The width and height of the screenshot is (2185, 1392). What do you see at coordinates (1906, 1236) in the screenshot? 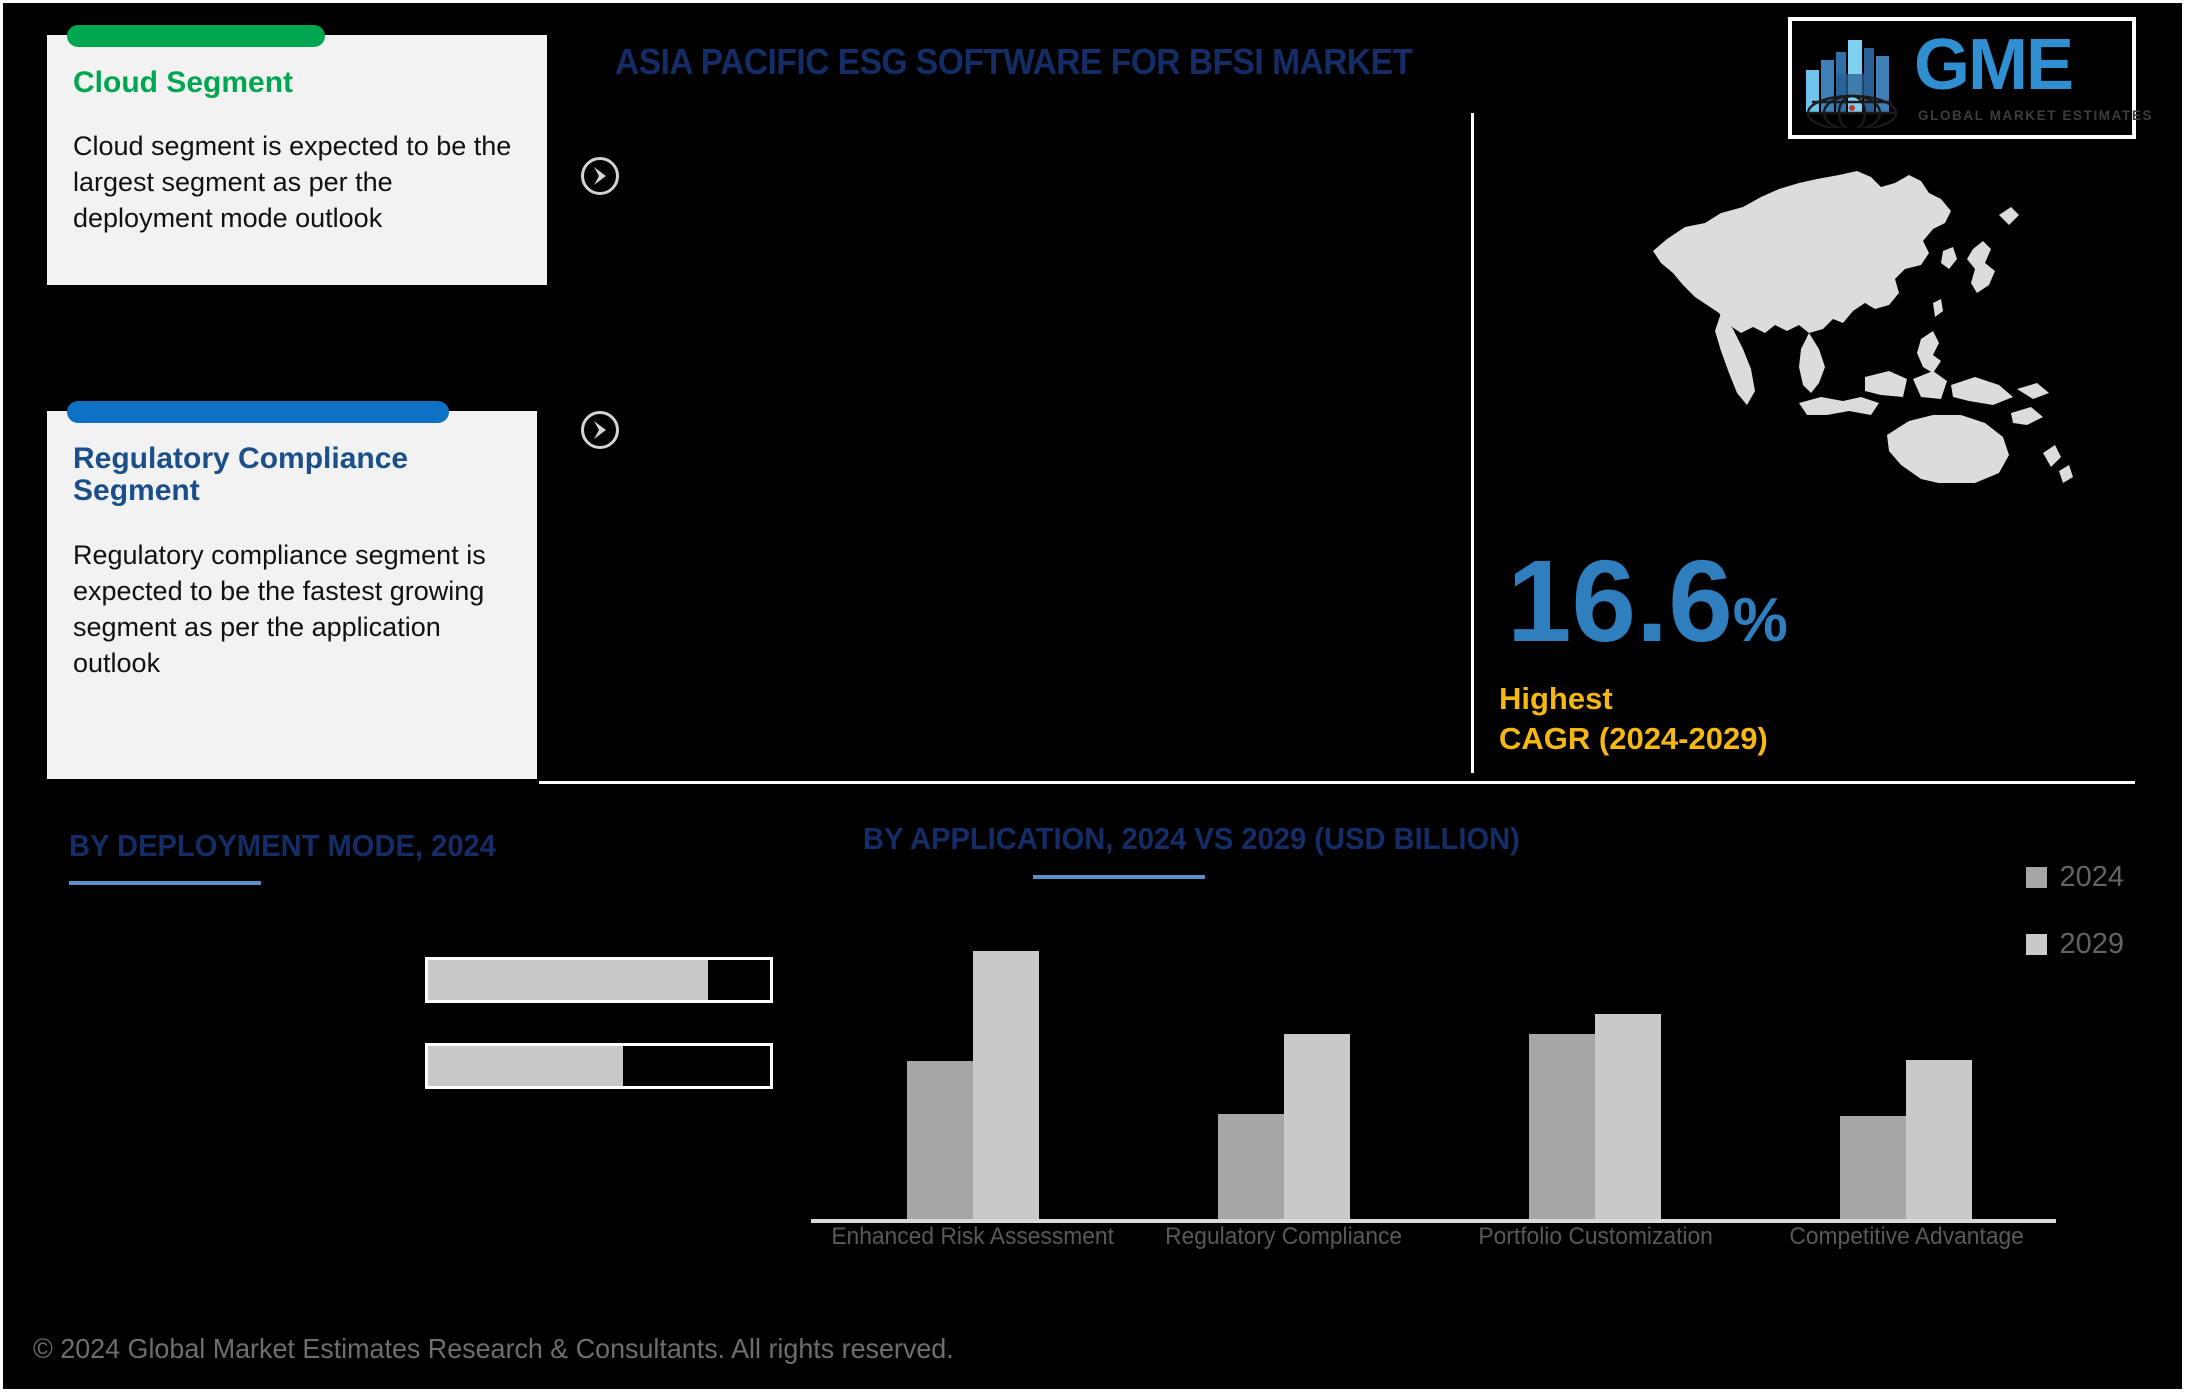
I see `category-label-4: Competitive Advantage` at bounding box center [1906, 1236].